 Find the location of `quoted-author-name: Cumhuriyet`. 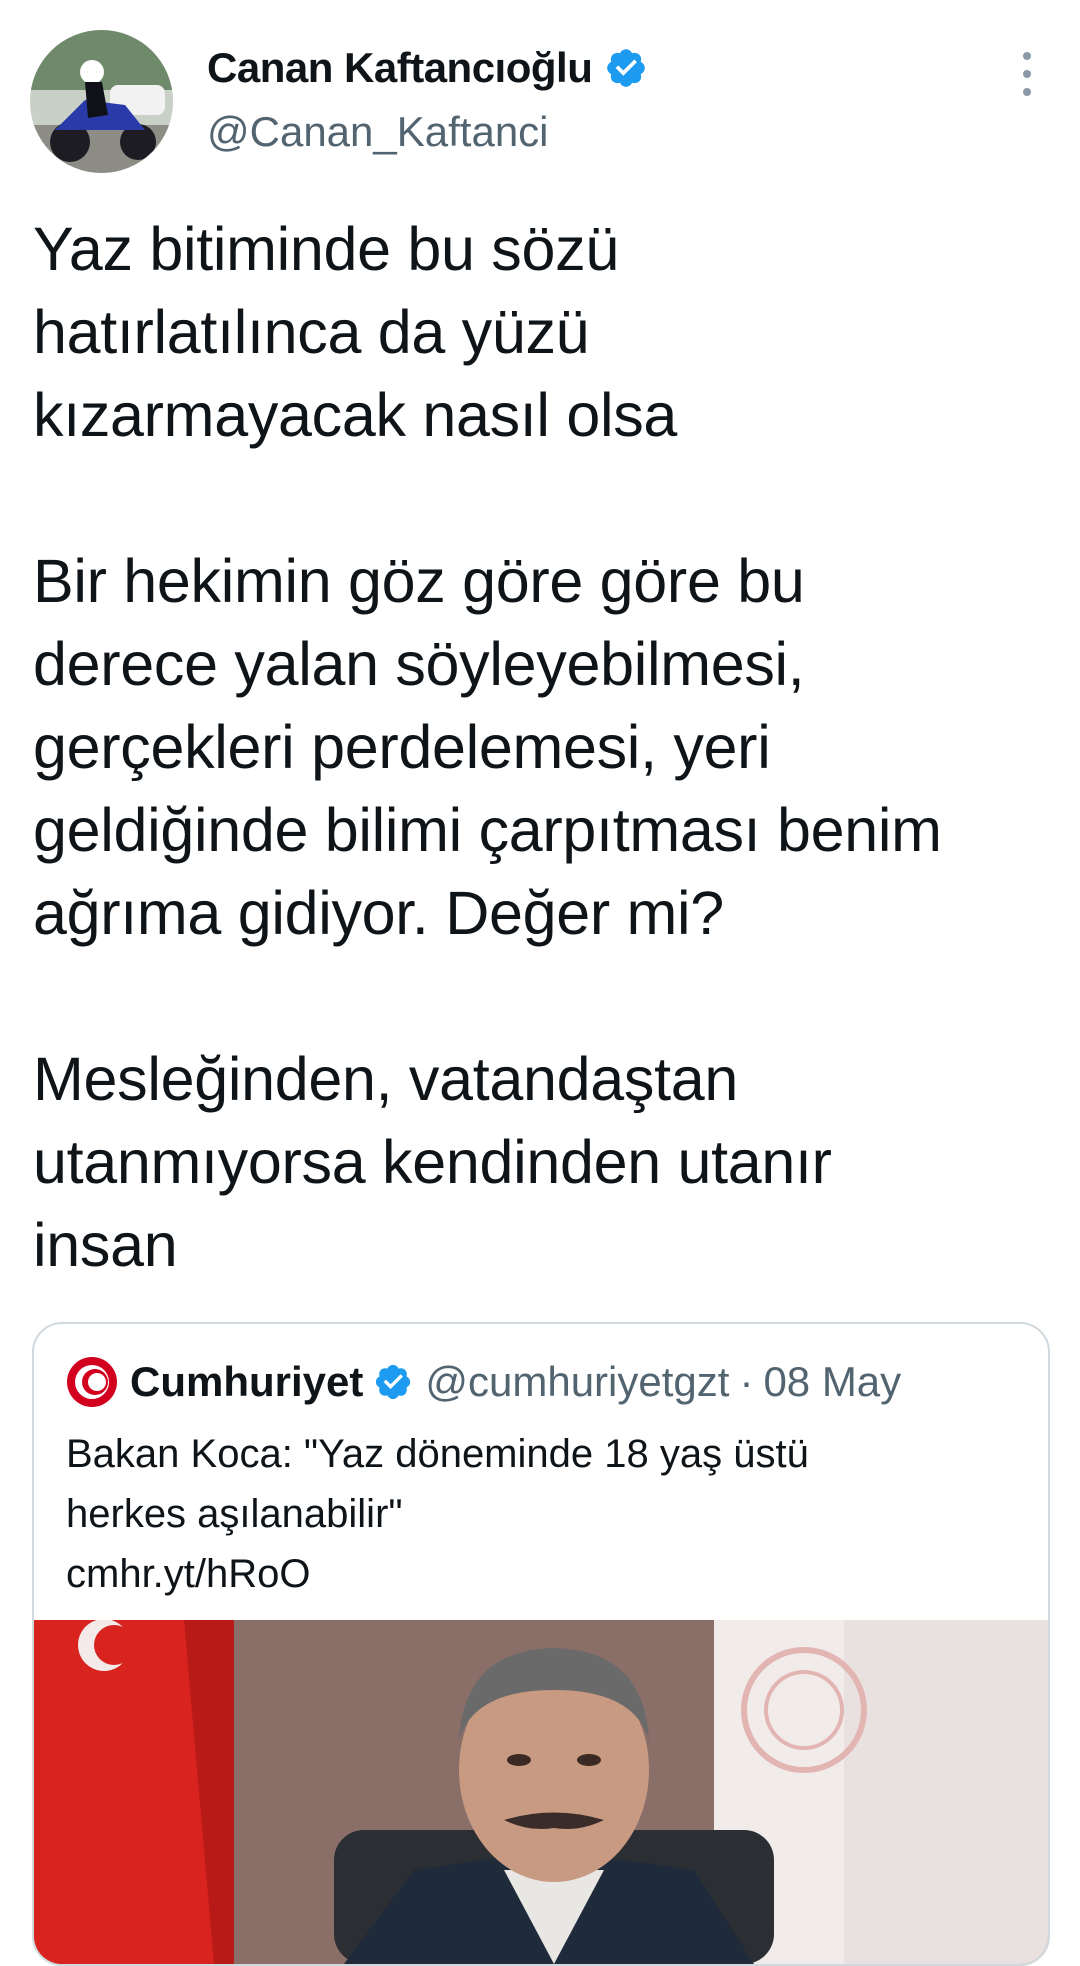

quoted-author-name: Cumhuriyet is located at coordinates (246, 1382).